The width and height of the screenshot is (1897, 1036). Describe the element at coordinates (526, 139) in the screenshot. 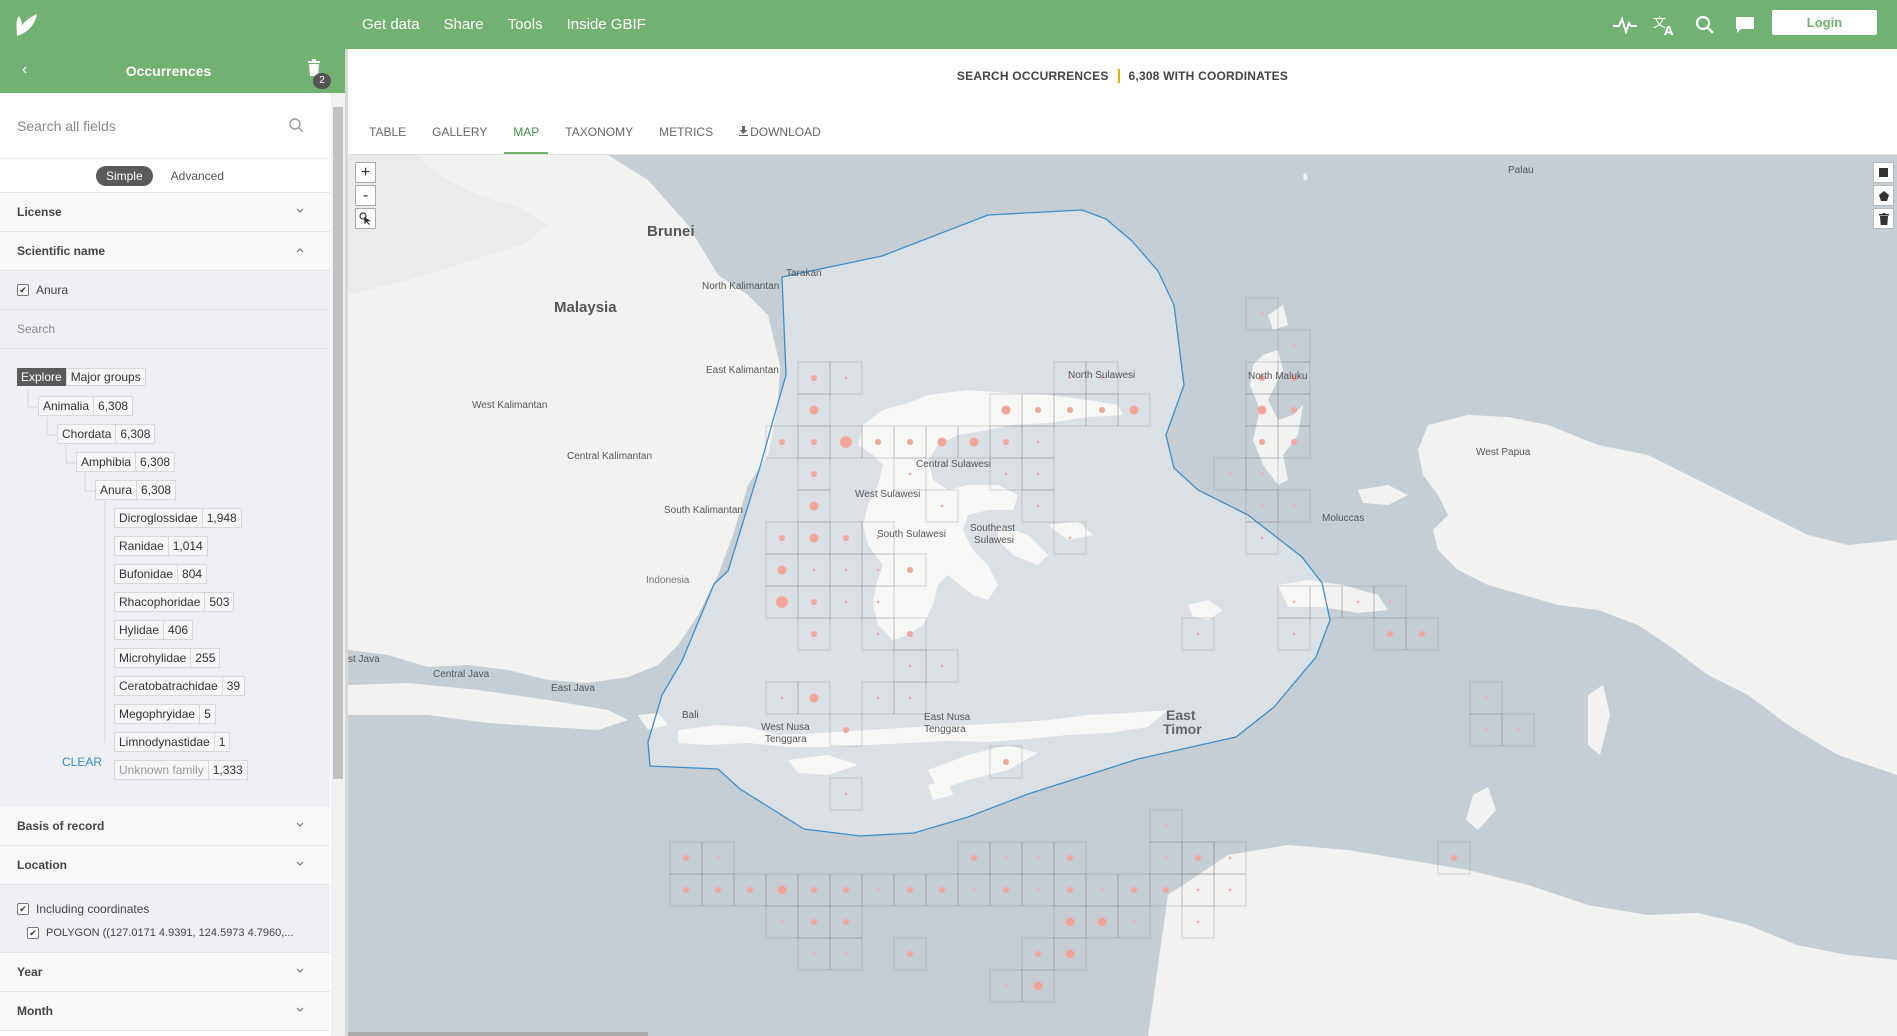

I see `tab-map: MAP` at that location.